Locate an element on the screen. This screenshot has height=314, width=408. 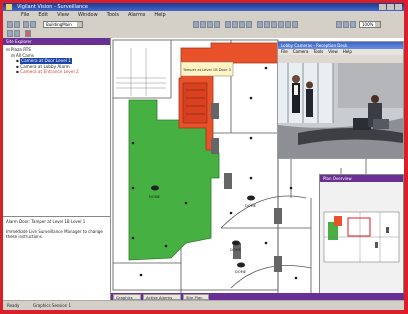
menu-alarms: Alarms is located at coordinates (136, 15).